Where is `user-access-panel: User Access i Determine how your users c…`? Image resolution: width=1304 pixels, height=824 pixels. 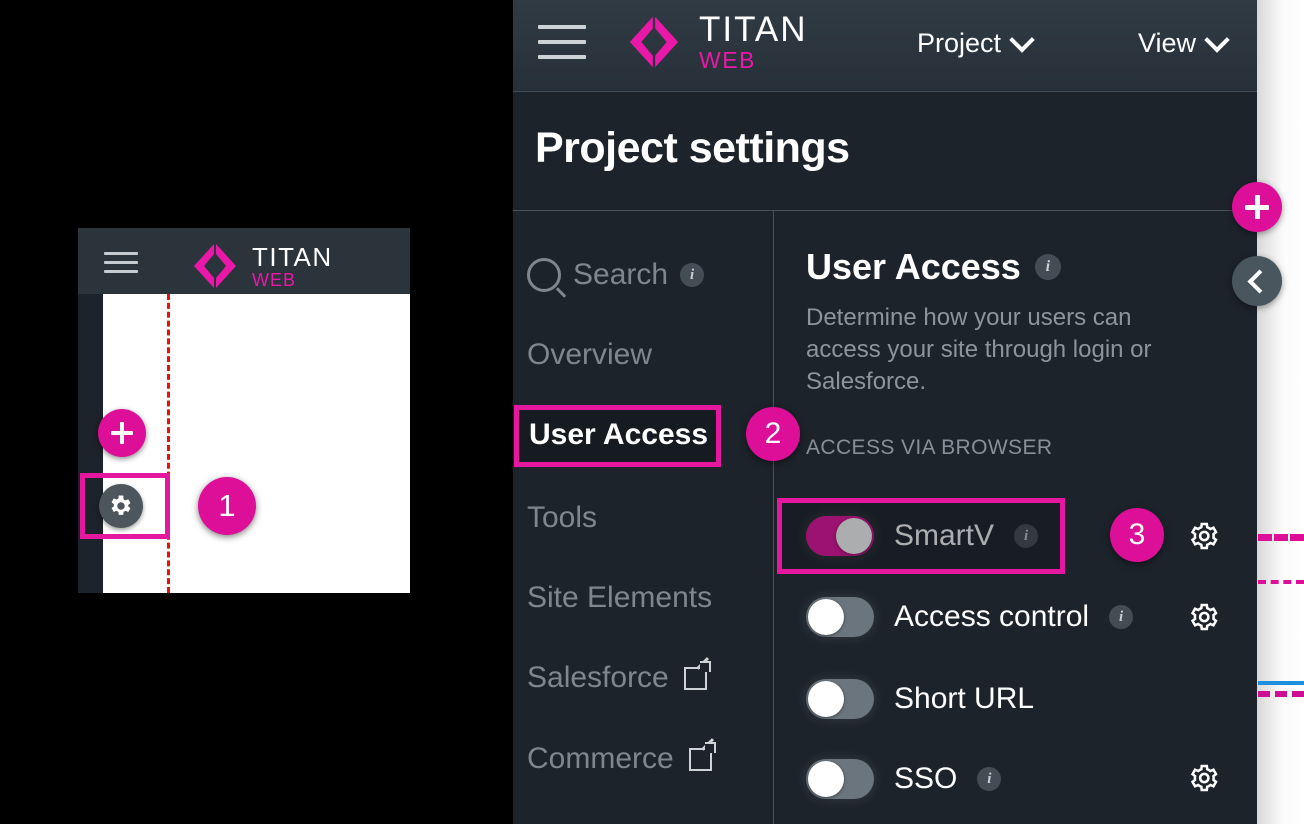 user-access-panel: User Access i Determine how your users c… is located at coordinates (1026, 353).